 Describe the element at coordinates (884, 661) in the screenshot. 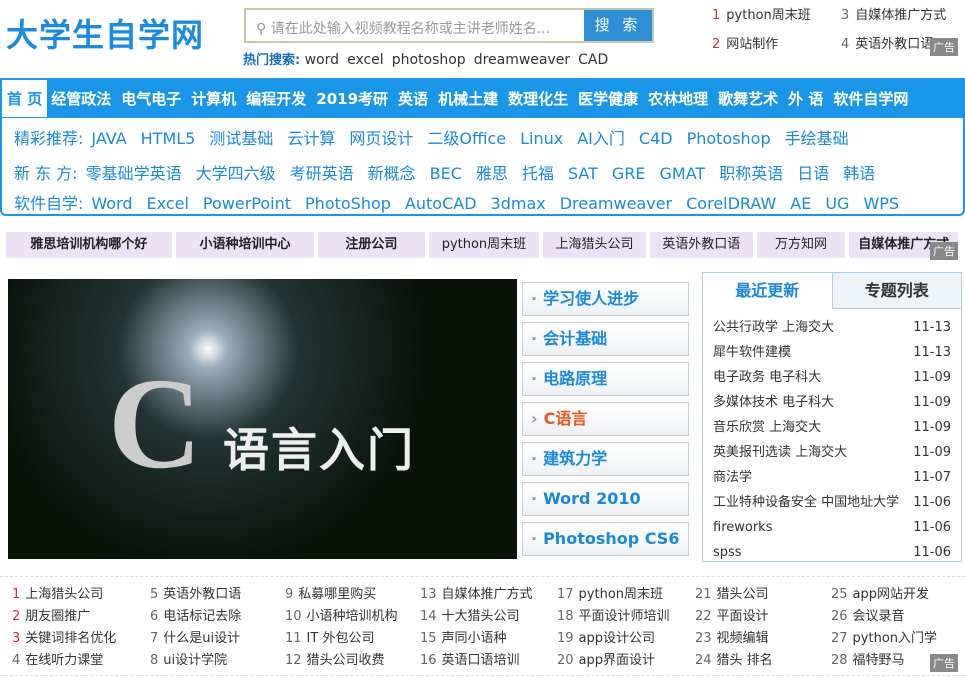

I see `bottom-link: 28 福特野马` at that location.